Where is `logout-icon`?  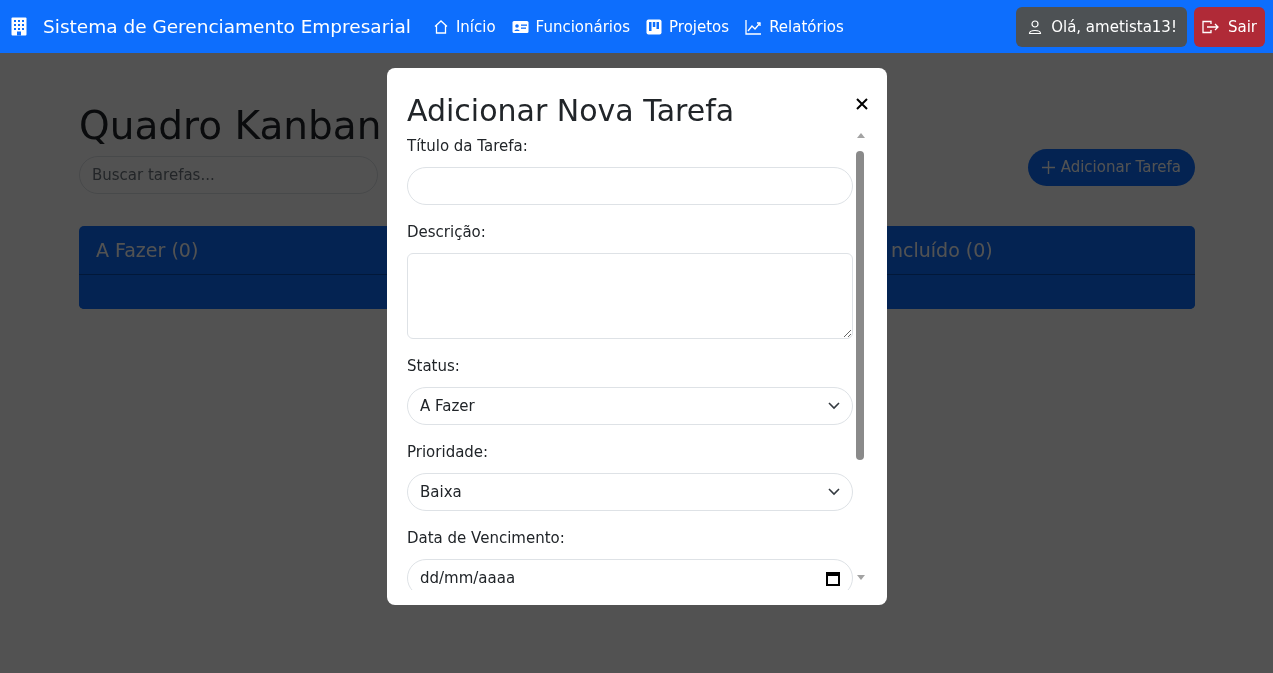
logout-icon is located at coordinates (1210, 26).